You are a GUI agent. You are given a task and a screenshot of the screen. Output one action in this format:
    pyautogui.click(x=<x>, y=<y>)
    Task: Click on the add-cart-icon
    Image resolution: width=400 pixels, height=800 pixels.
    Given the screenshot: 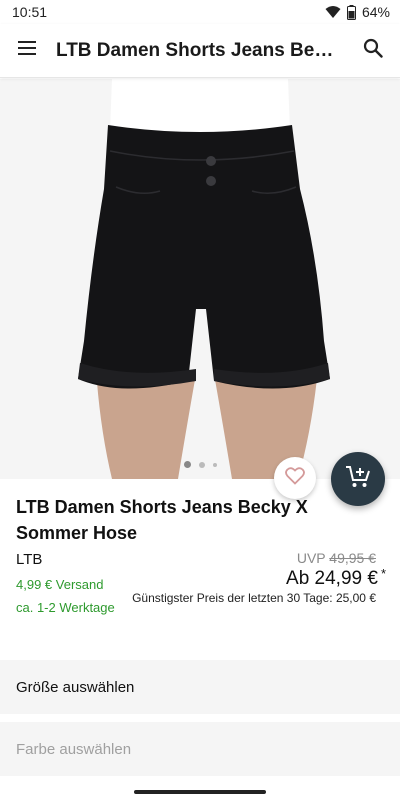 What is the action you would take?
    pyautogui.click(x=358, y=479)
    